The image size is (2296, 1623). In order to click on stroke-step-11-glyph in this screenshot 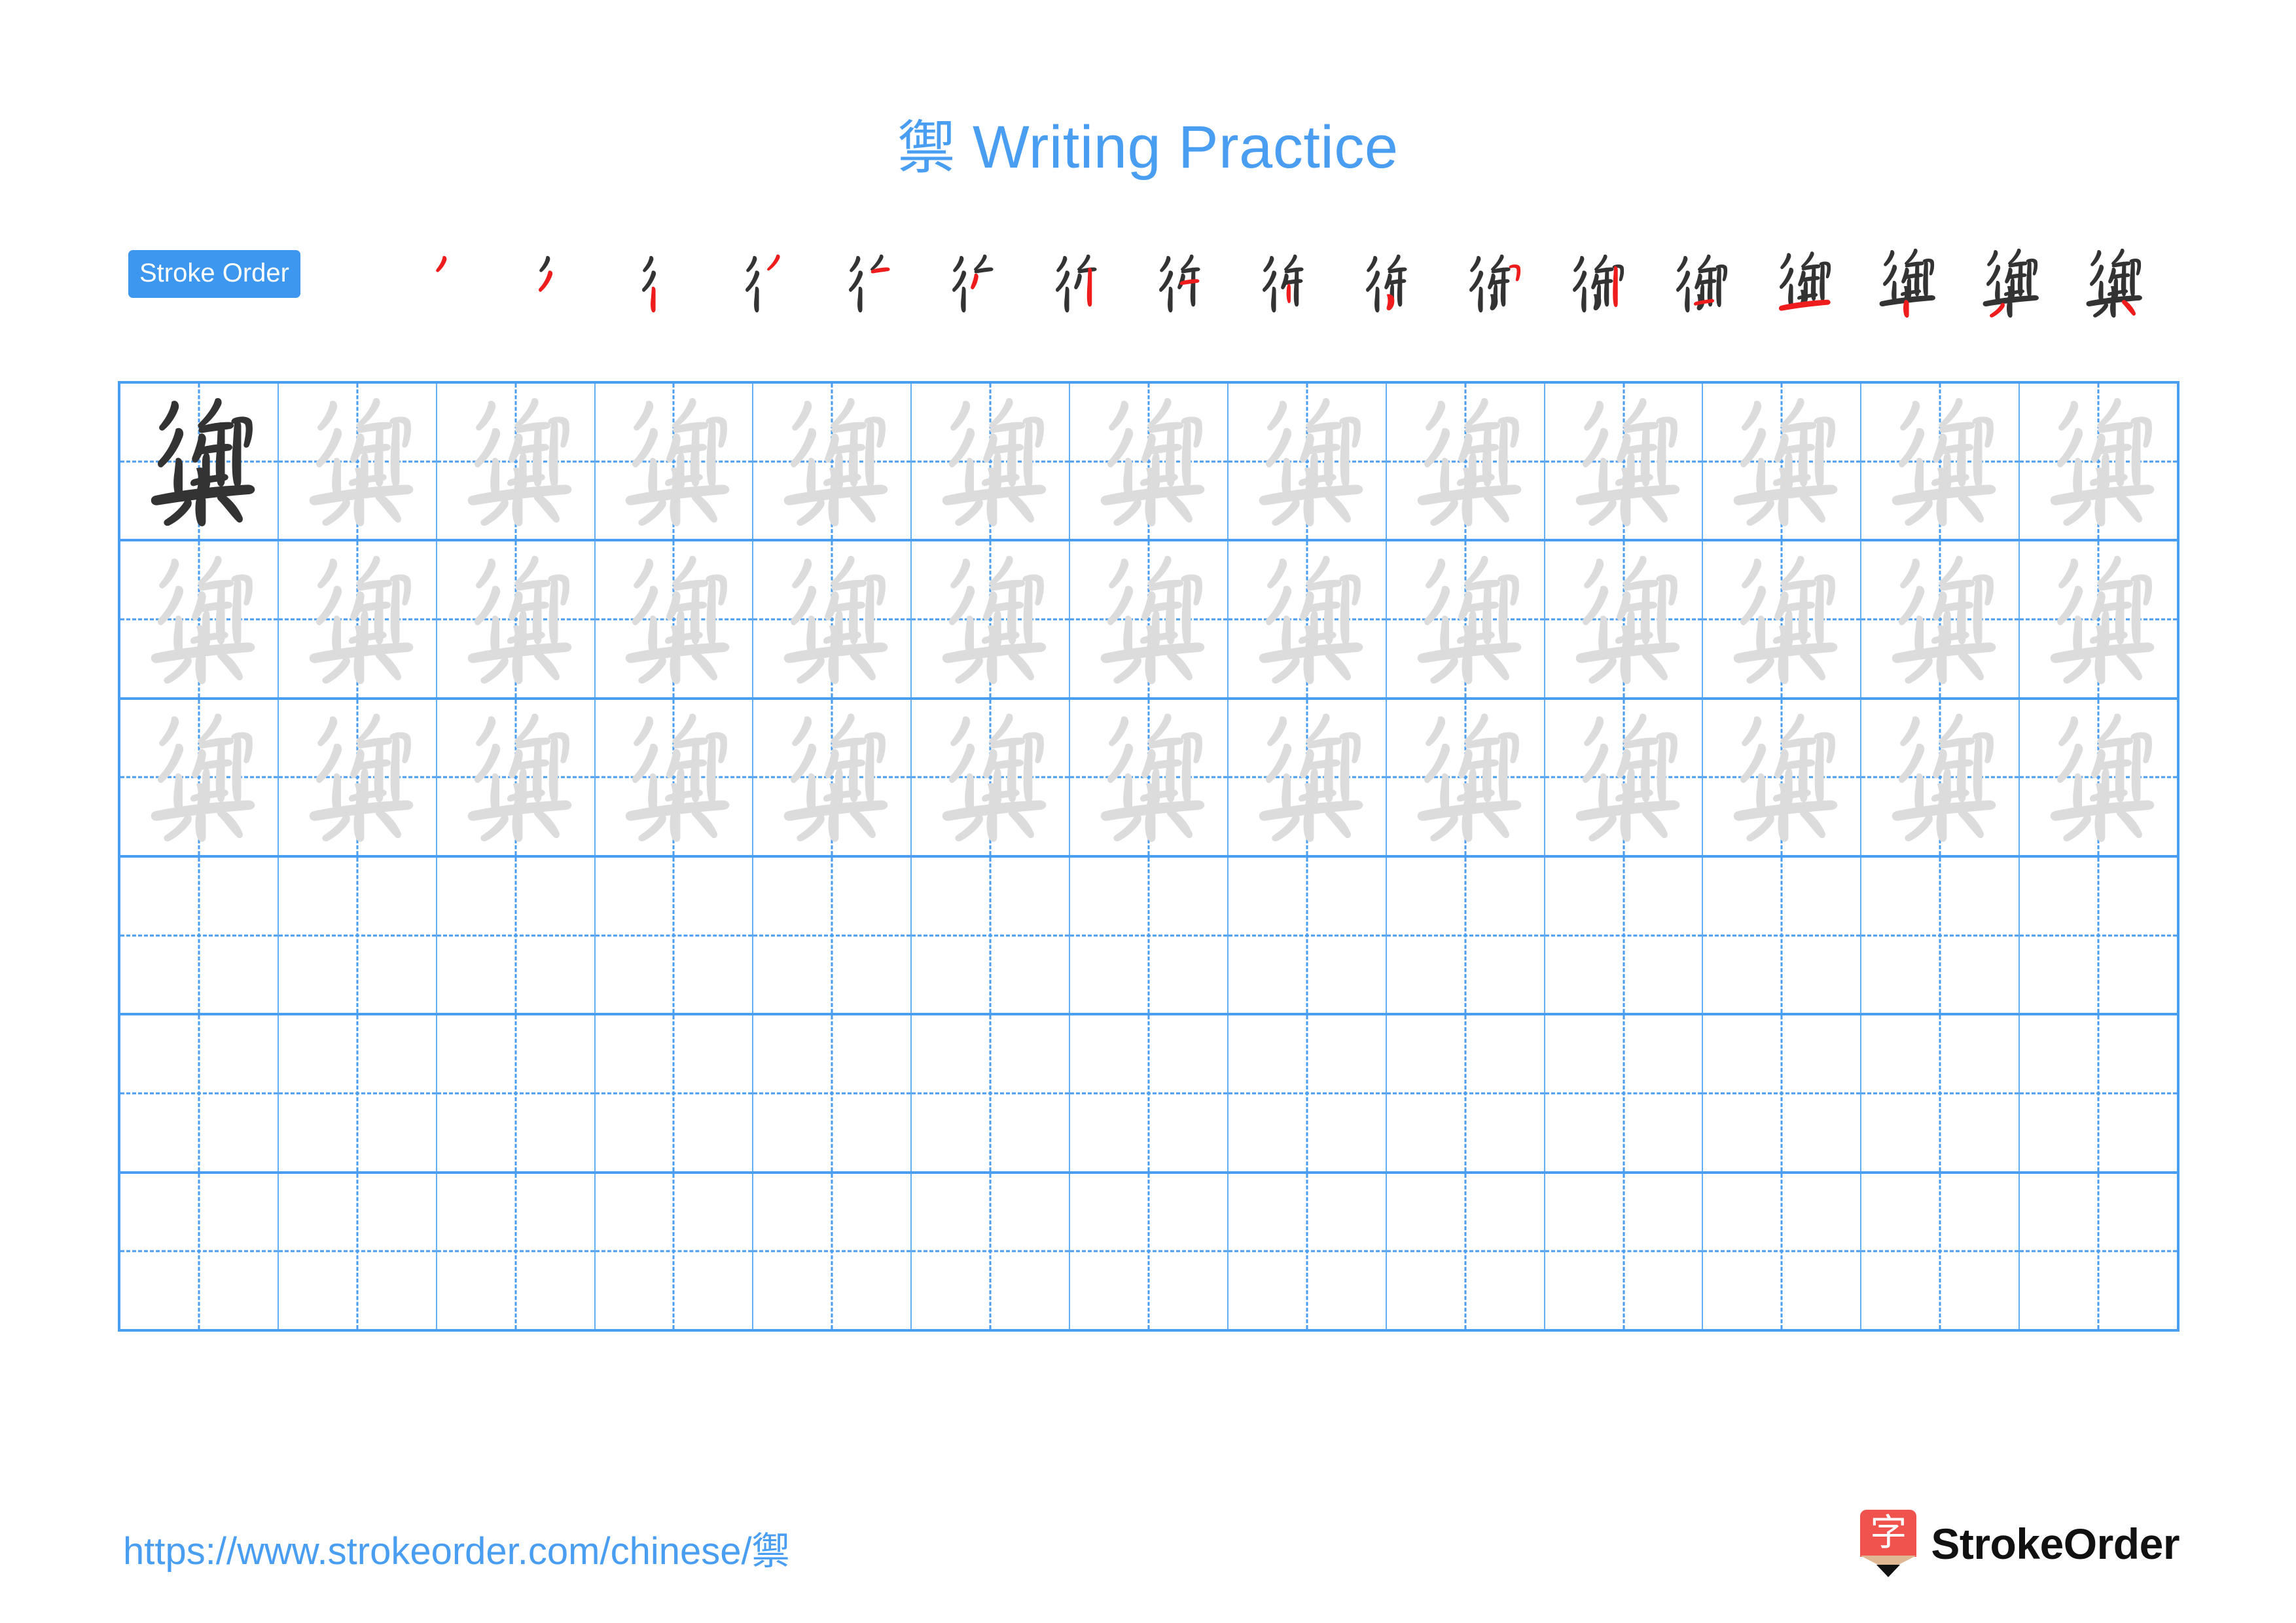, I will do `click(1495, 283)`.